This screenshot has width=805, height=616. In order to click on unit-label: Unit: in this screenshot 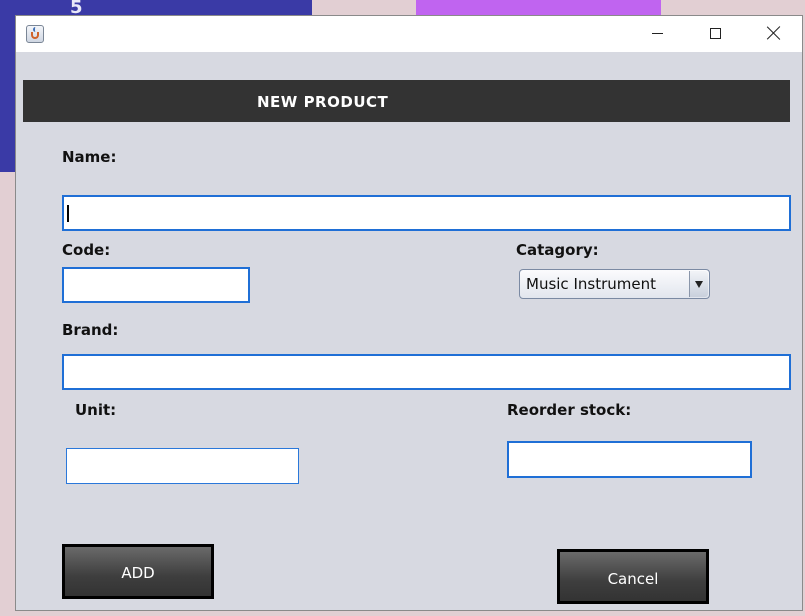, I will do `click(96, 410)`.